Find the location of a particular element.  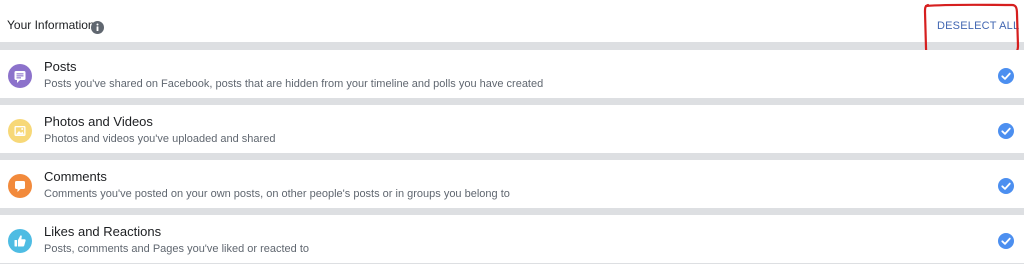

deselect-all-button: DESELECT ALL is located at coordinates (978, 26).